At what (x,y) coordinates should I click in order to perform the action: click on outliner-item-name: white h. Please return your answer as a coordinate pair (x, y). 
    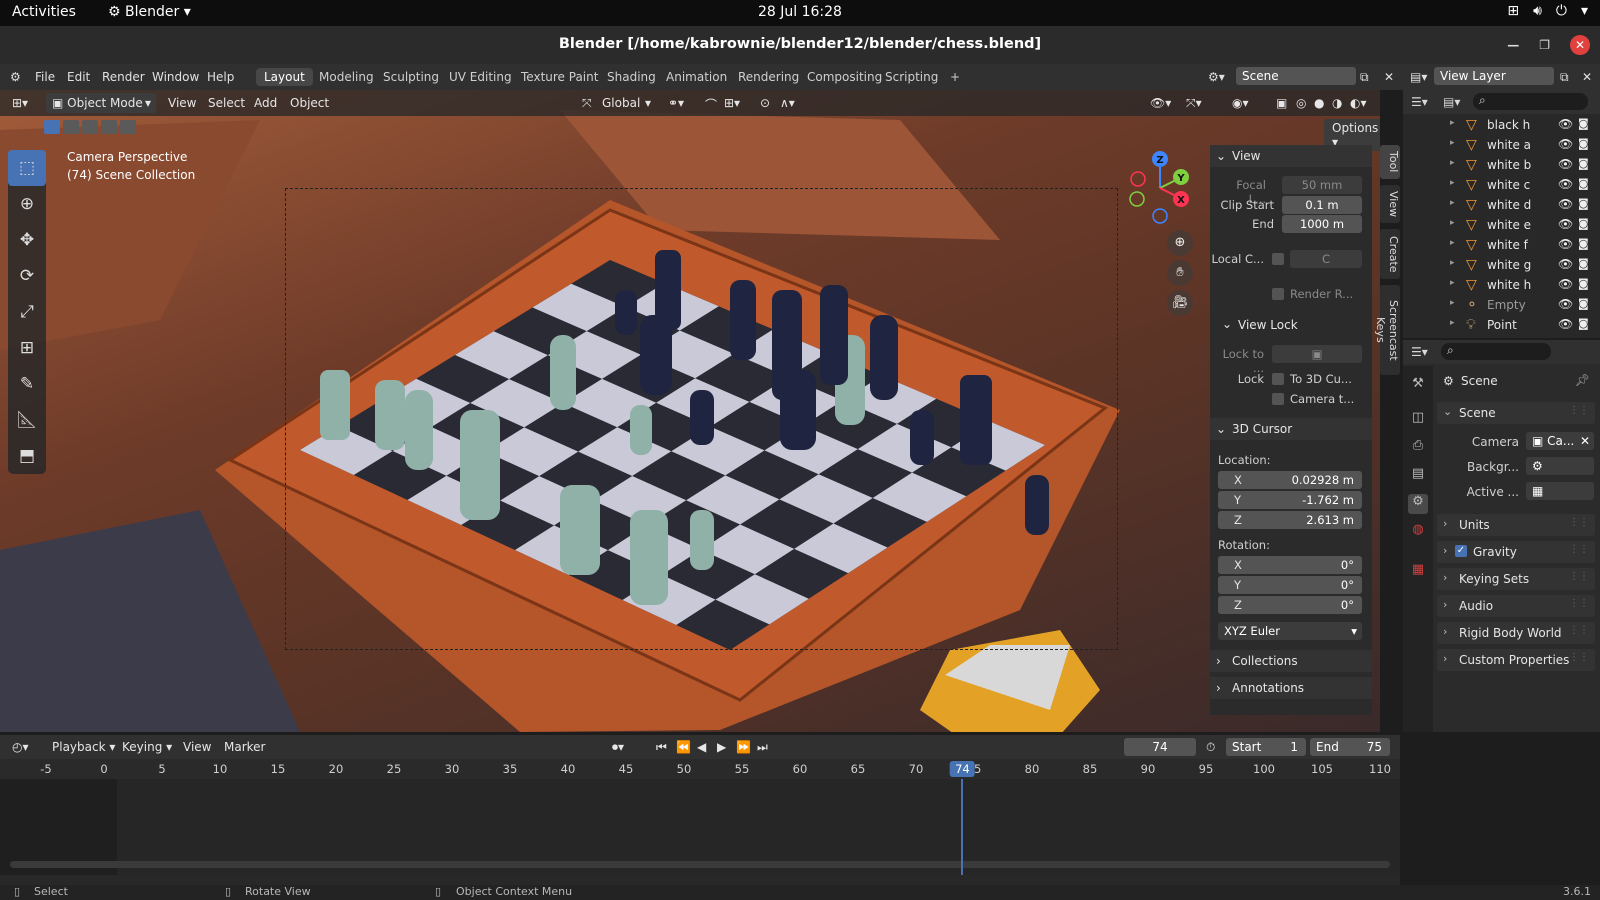
    Looking at the image, I should click on (1509, 285).